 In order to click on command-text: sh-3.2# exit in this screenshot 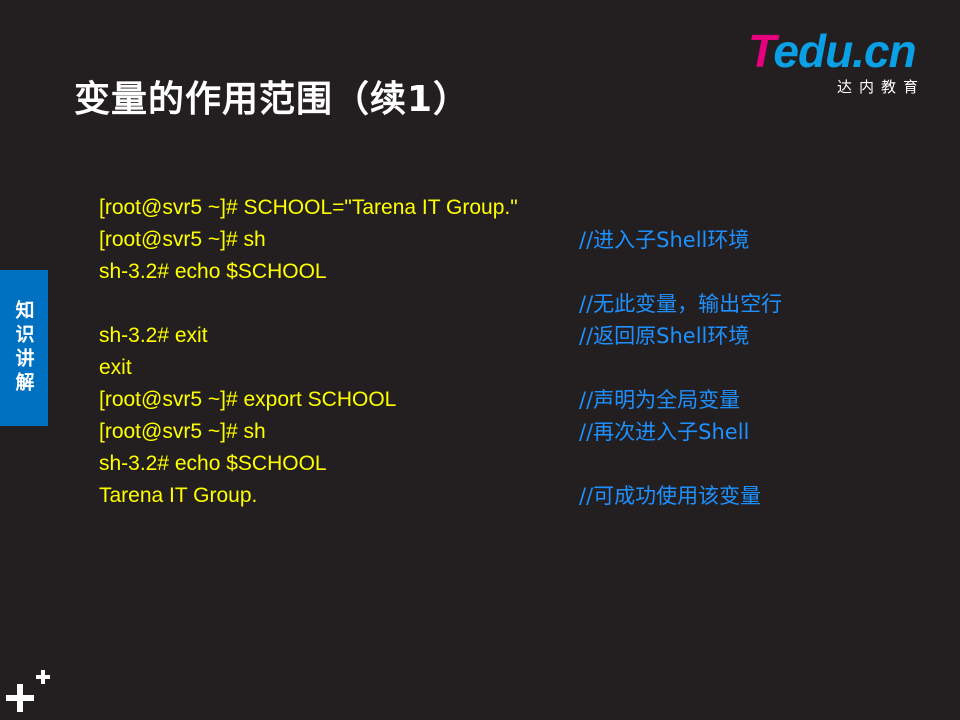, I will do `click(153, 335)`.